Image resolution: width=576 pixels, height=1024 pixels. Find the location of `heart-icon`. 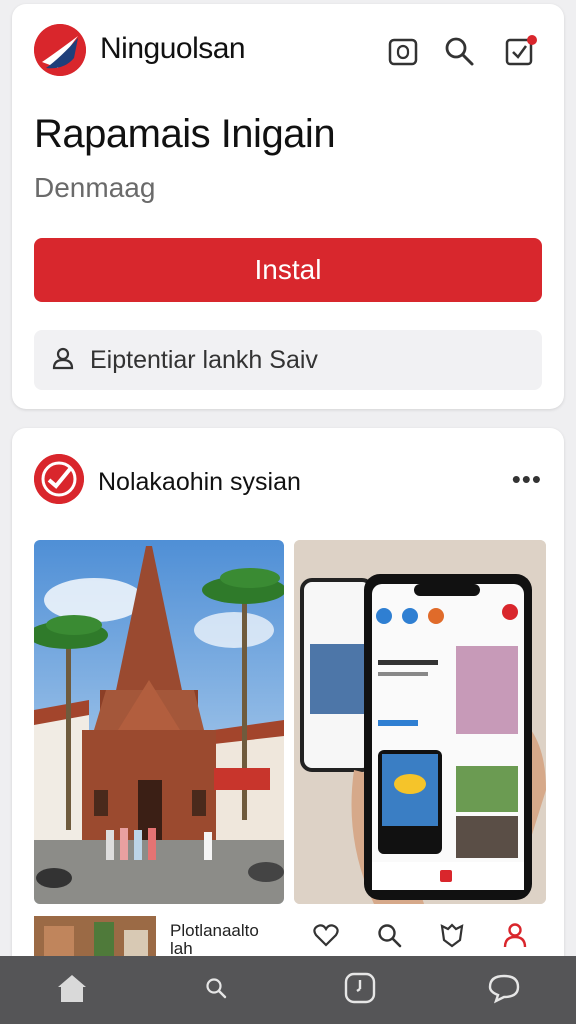

heart-icon is located at coordinates (325, 937).